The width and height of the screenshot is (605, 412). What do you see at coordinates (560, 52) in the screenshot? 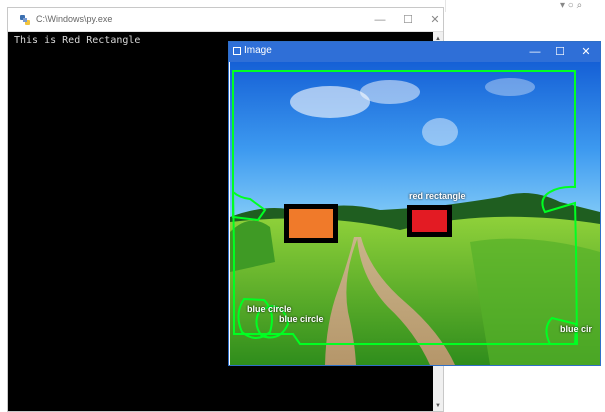
I see `image-maximize-button: ☐` at bounding box center [560, 52].